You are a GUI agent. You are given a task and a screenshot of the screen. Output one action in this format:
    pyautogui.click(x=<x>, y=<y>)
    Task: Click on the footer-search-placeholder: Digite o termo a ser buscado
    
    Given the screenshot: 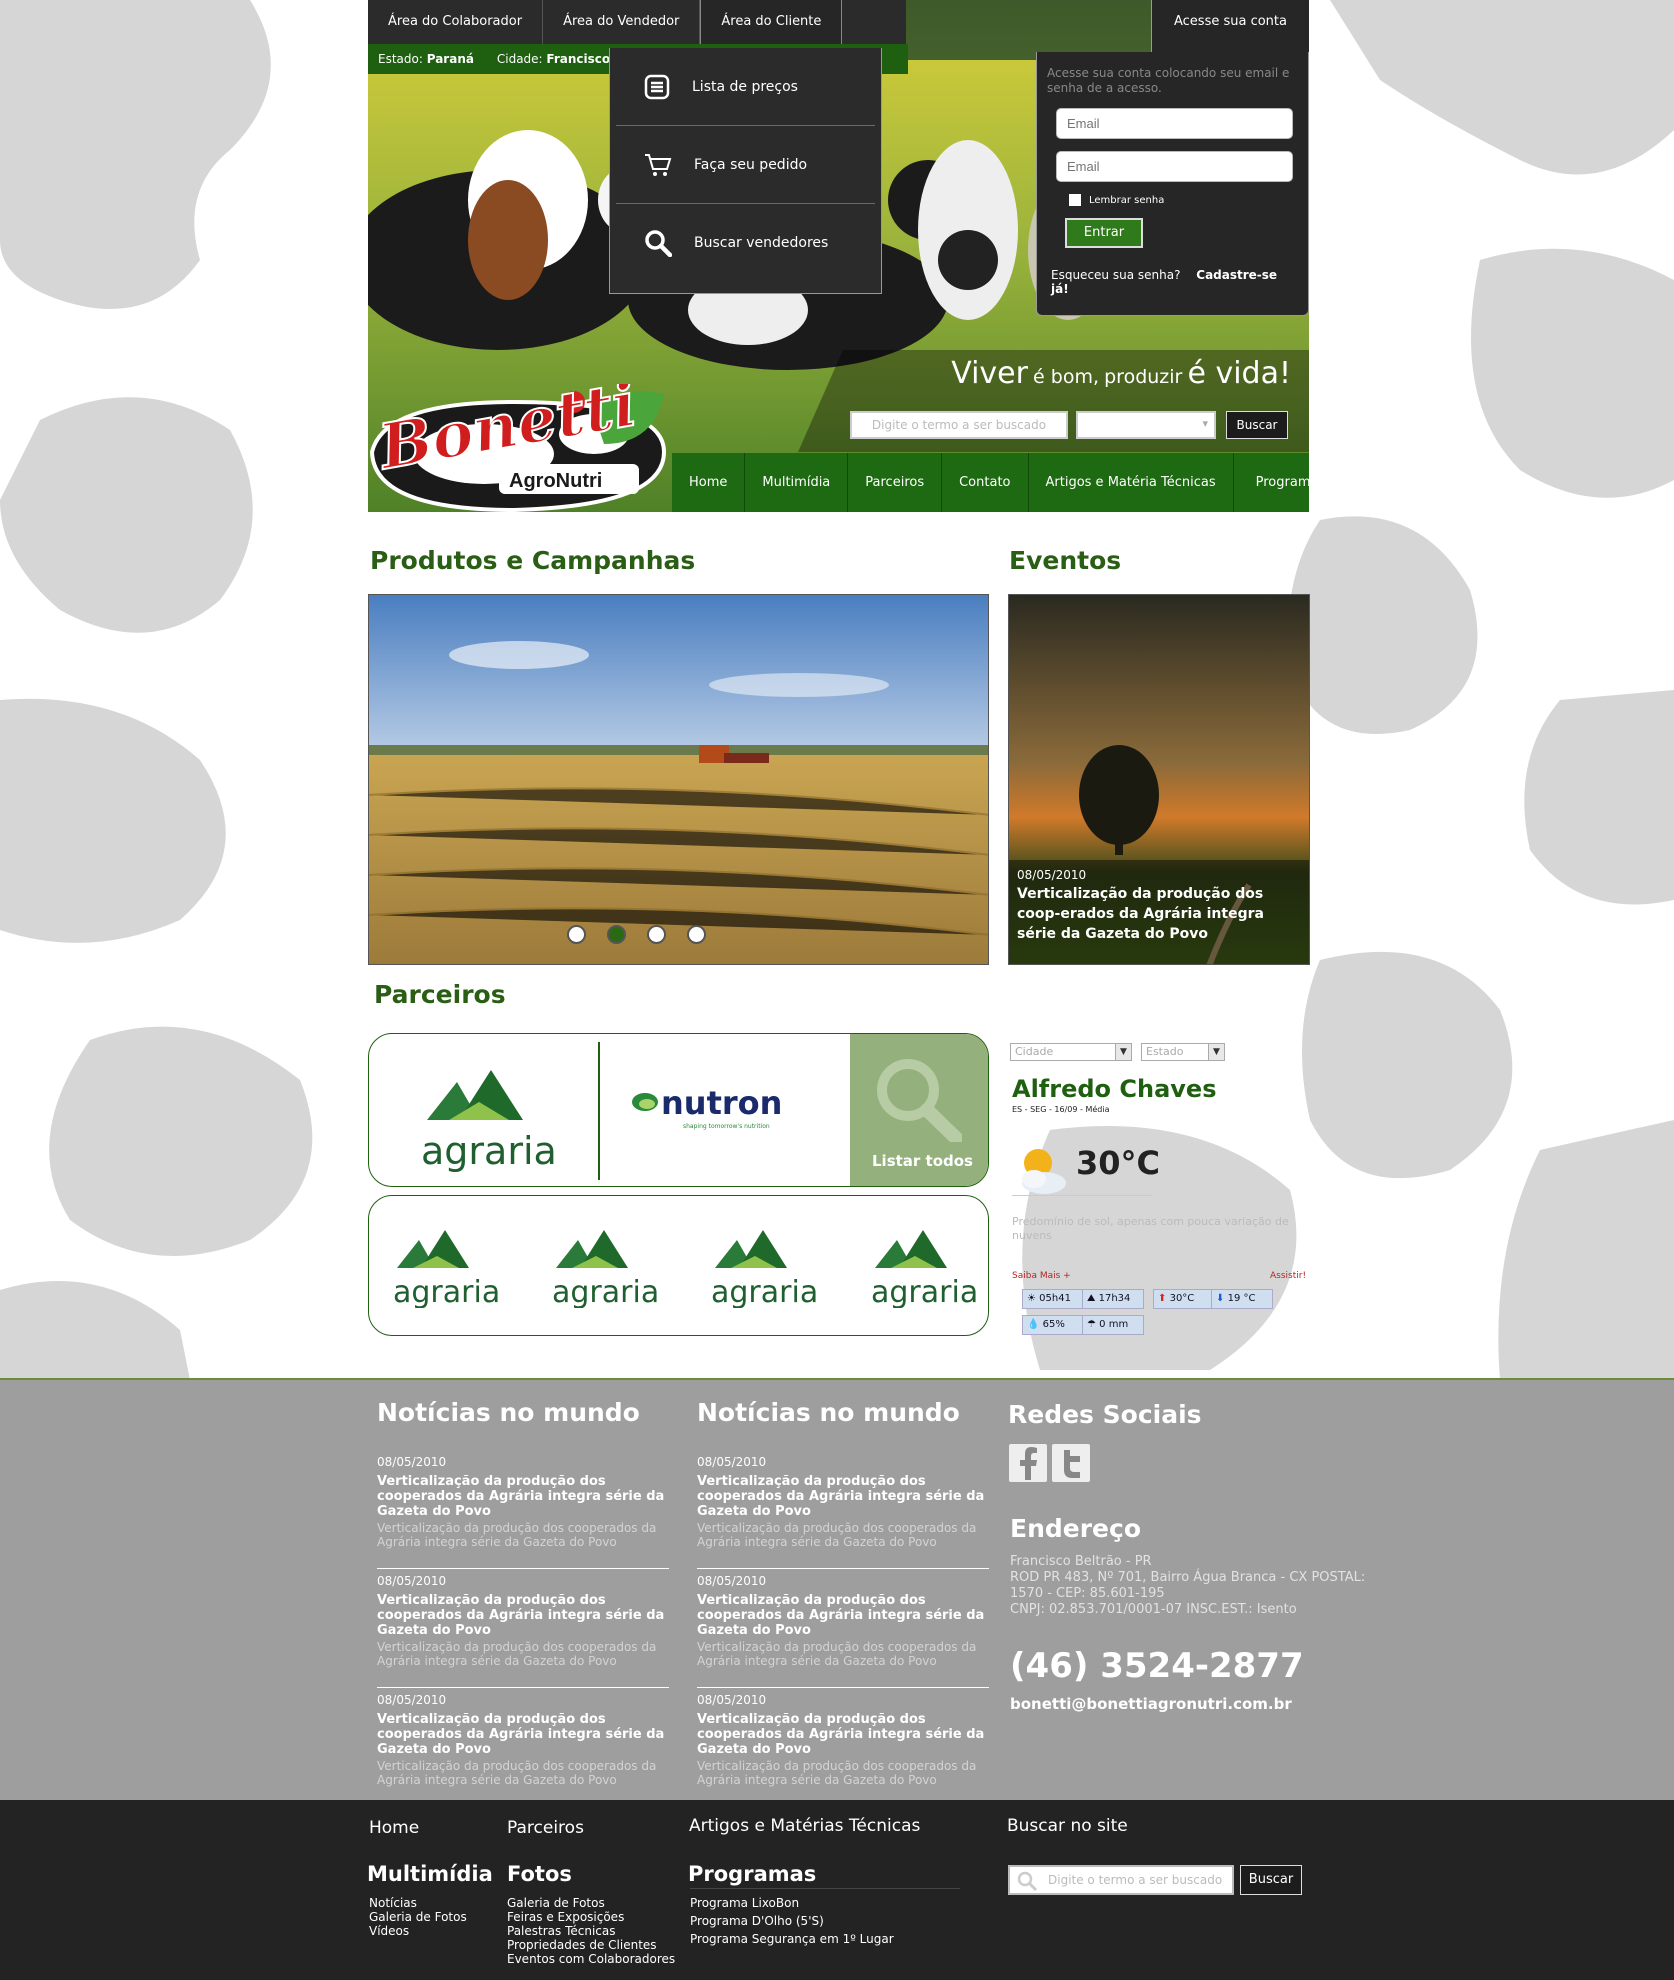 What is the action you would take?
    pyautogui.click(x=1135, y=1880)
    